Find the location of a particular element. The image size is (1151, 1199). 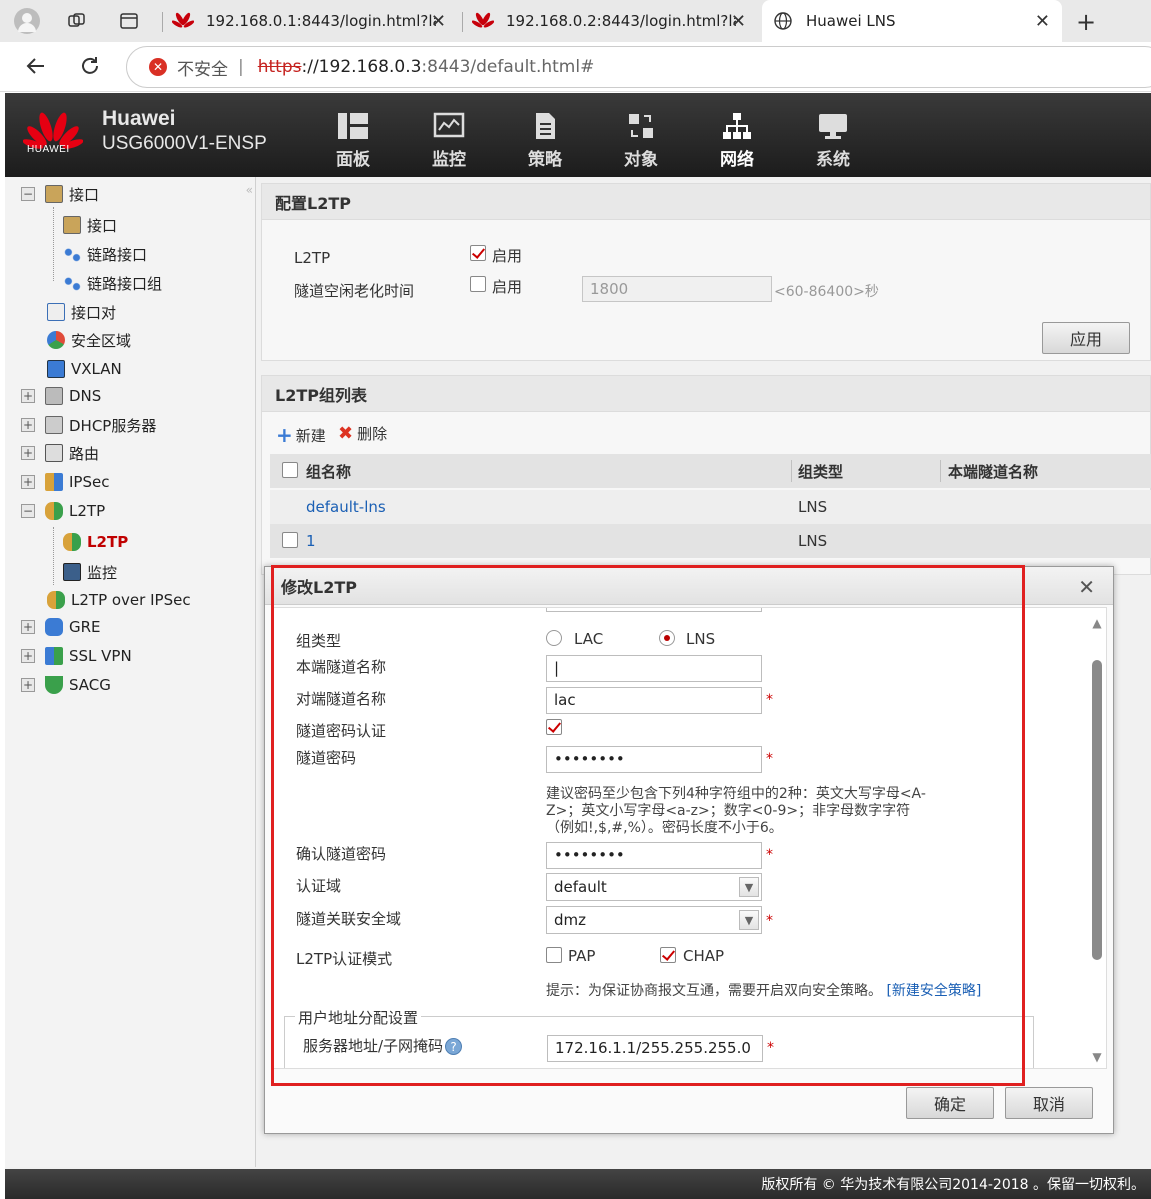

tab-2: 192.168.0.2:8443/login.html?lang= ✕ is located at coordinates (610, 21).